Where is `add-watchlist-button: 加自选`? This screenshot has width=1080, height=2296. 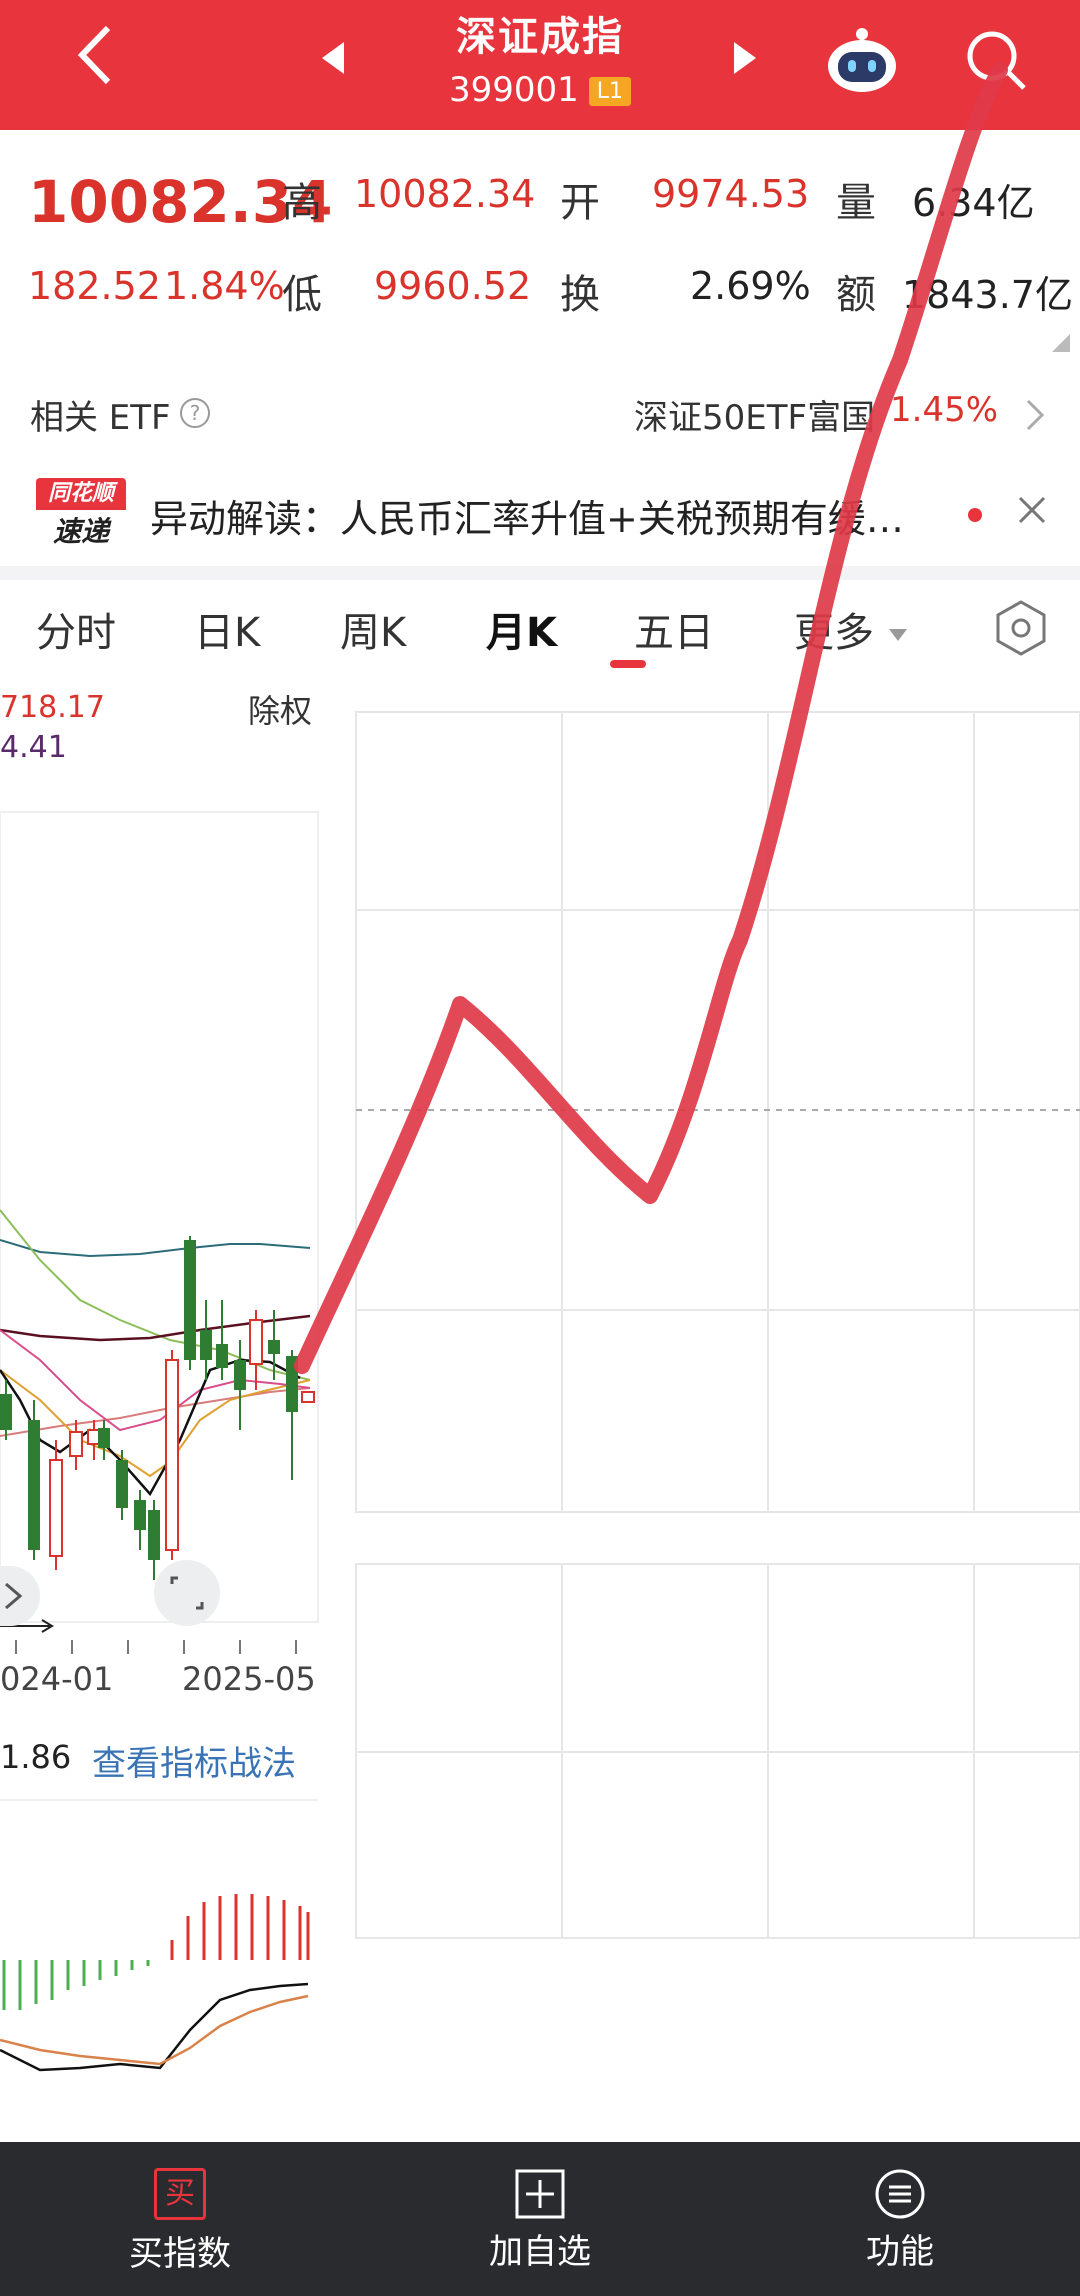
add-watchlist-button: 加自选 is located at coordinates (540, 2220).